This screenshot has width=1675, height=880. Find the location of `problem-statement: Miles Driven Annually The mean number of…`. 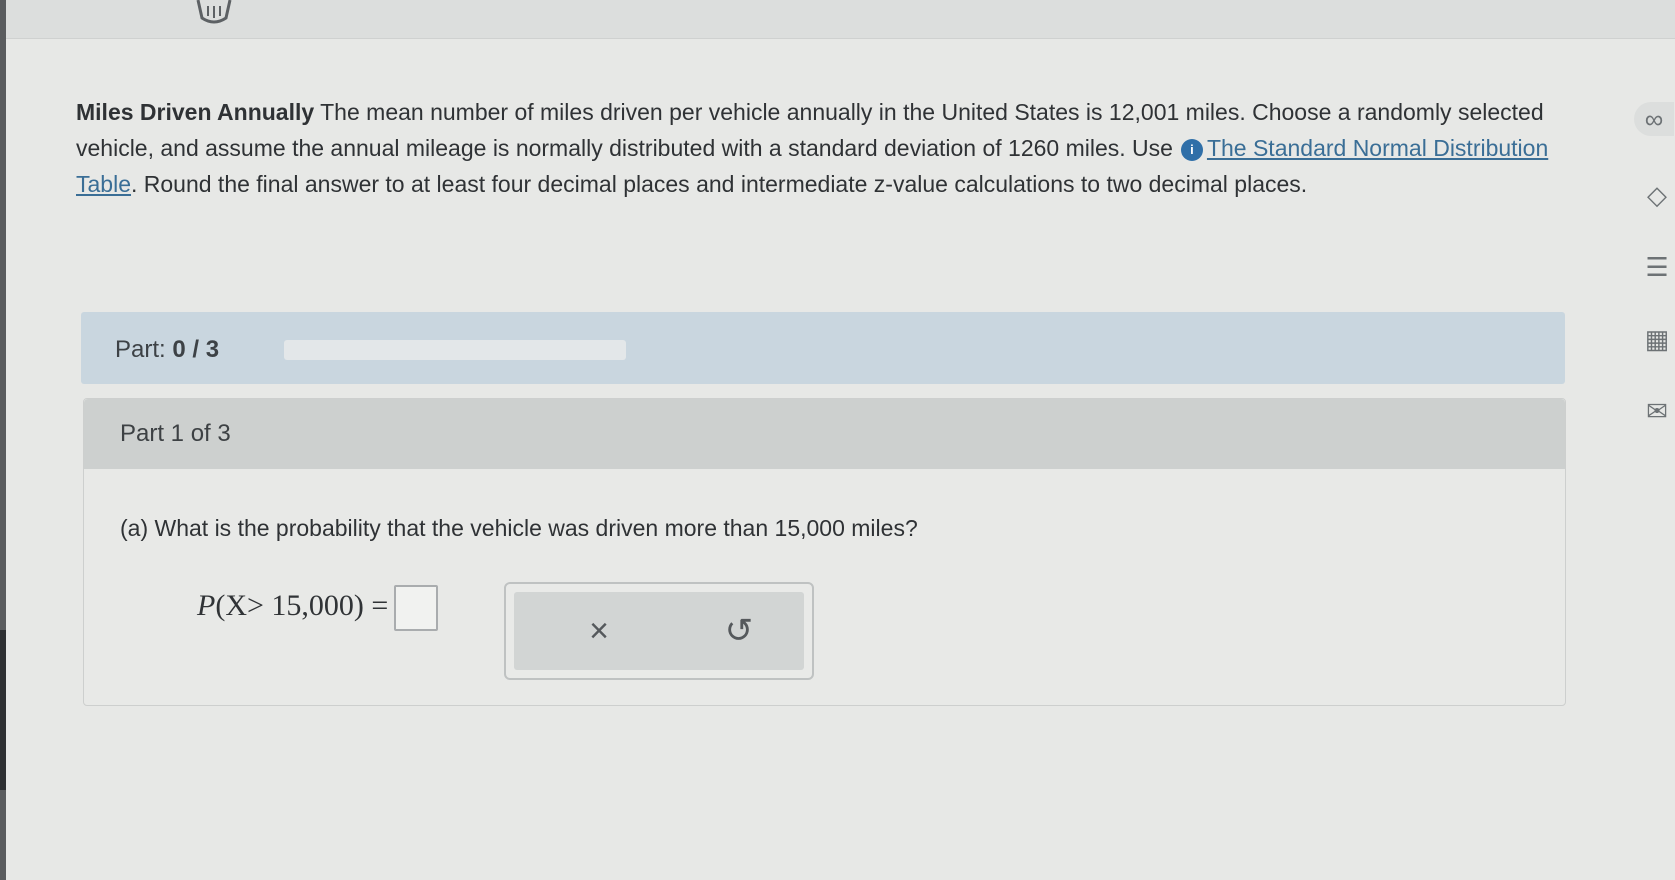

problem-statement: Miles Driven Annually The mean number of… is located at coordinates (826, 148).